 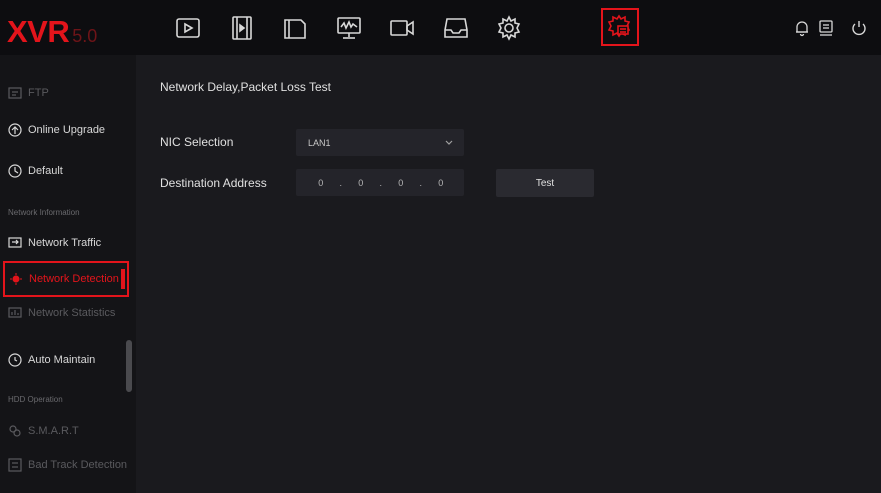 What do you see at coordinates (349, 28) in the screenshot?
I see `monitor-signal-icon` at bounding box center [349, 28].